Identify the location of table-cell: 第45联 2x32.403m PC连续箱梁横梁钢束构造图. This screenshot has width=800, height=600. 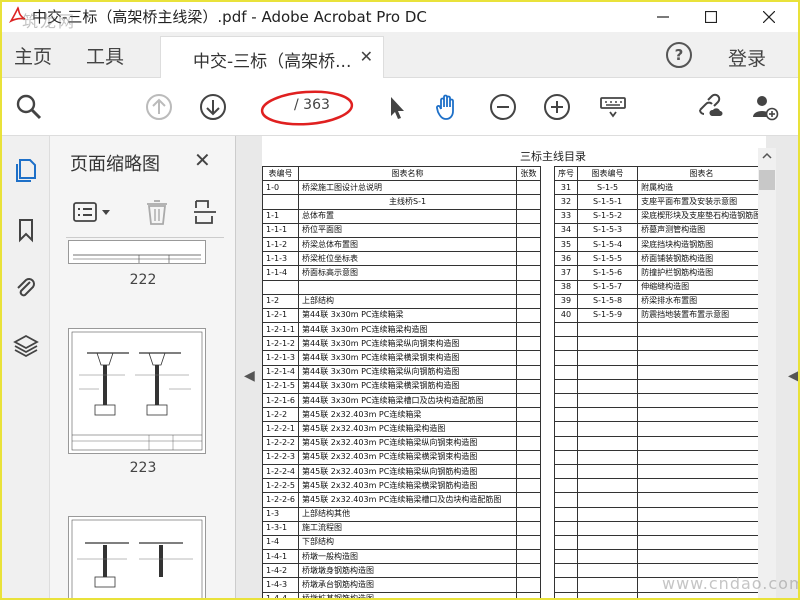
(408, 457).